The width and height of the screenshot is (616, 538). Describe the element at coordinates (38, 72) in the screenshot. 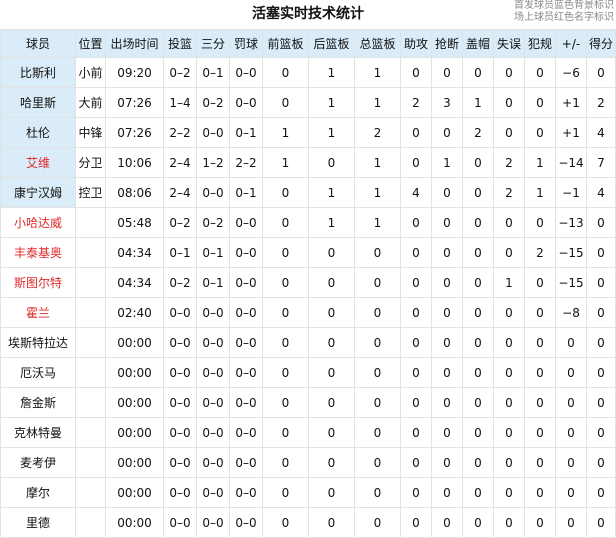

I see `player-name: 比斯利` at that location.